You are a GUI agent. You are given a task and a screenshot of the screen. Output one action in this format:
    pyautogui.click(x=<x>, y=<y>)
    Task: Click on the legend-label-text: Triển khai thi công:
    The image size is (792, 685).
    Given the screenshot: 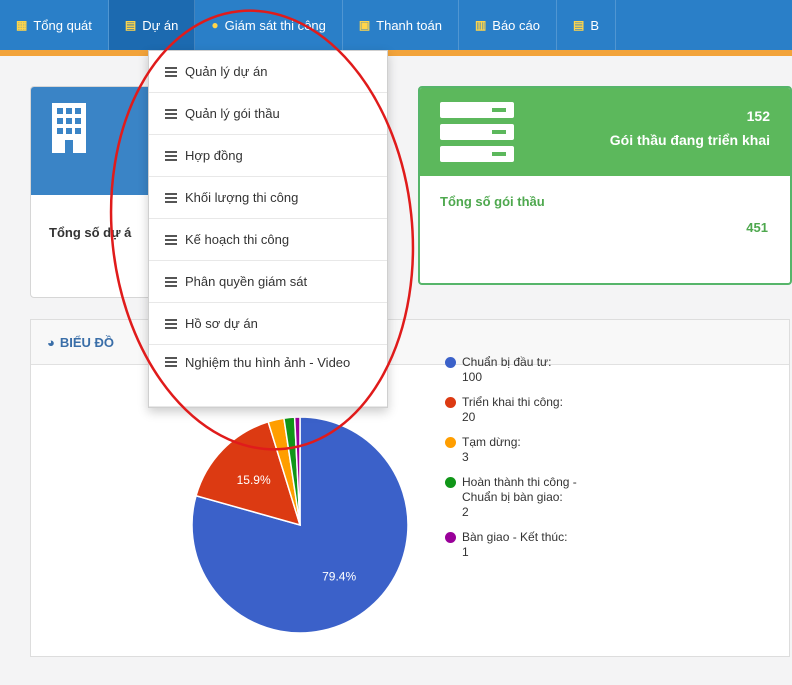 What is the action you would take?
    pyautogui.click(x=512, y=402)
    